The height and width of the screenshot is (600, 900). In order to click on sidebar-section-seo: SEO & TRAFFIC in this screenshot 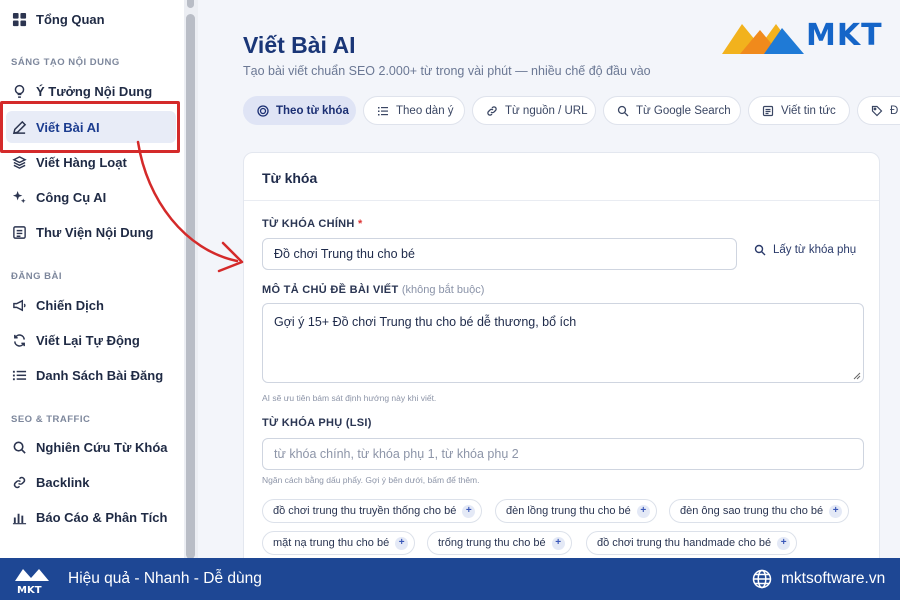, I will do `click(51, 419)`.